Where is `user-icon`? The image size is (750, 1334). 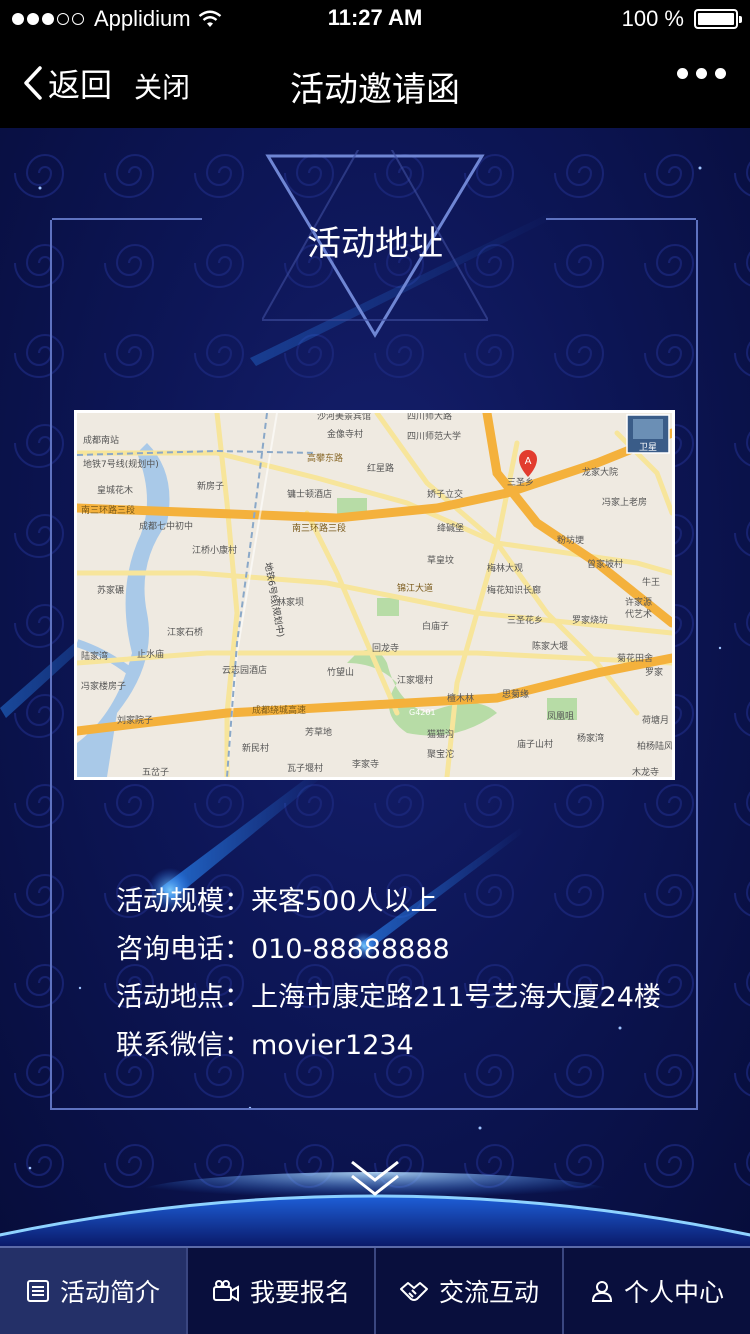 user-icon is located at coordinates (601, 1291).